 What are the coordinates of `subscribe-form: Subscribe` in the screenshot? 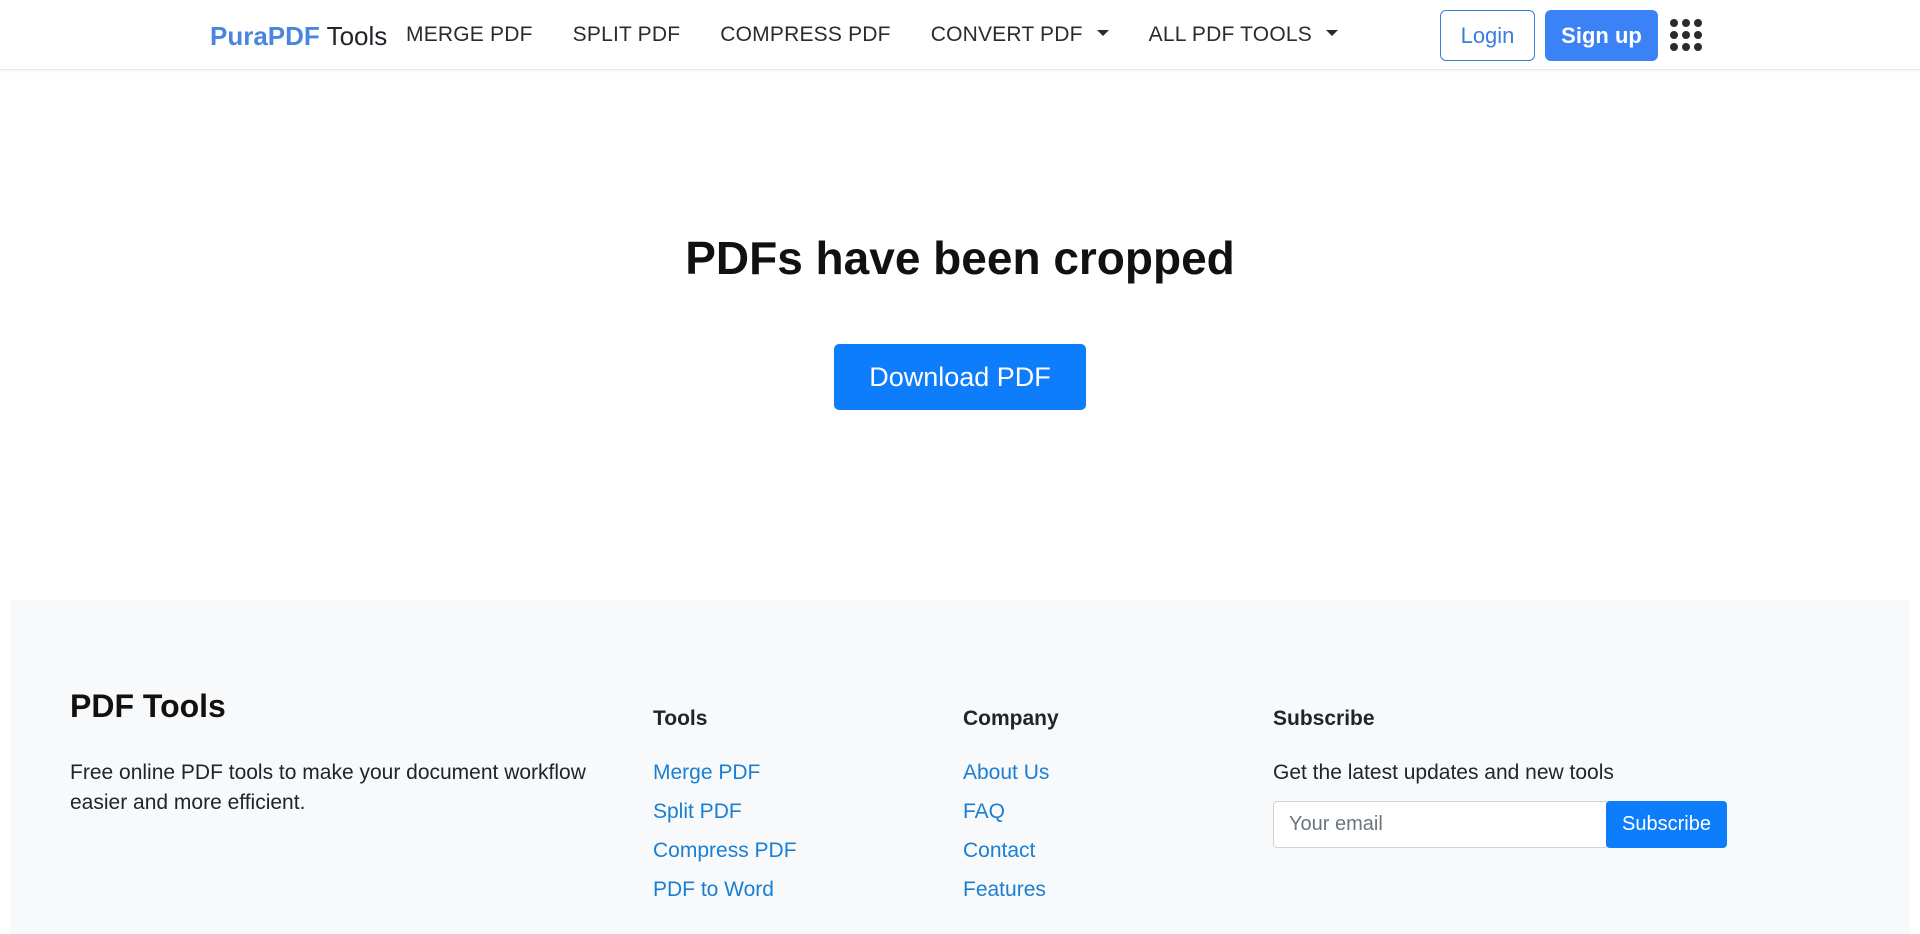 It's located at (1500, 824).